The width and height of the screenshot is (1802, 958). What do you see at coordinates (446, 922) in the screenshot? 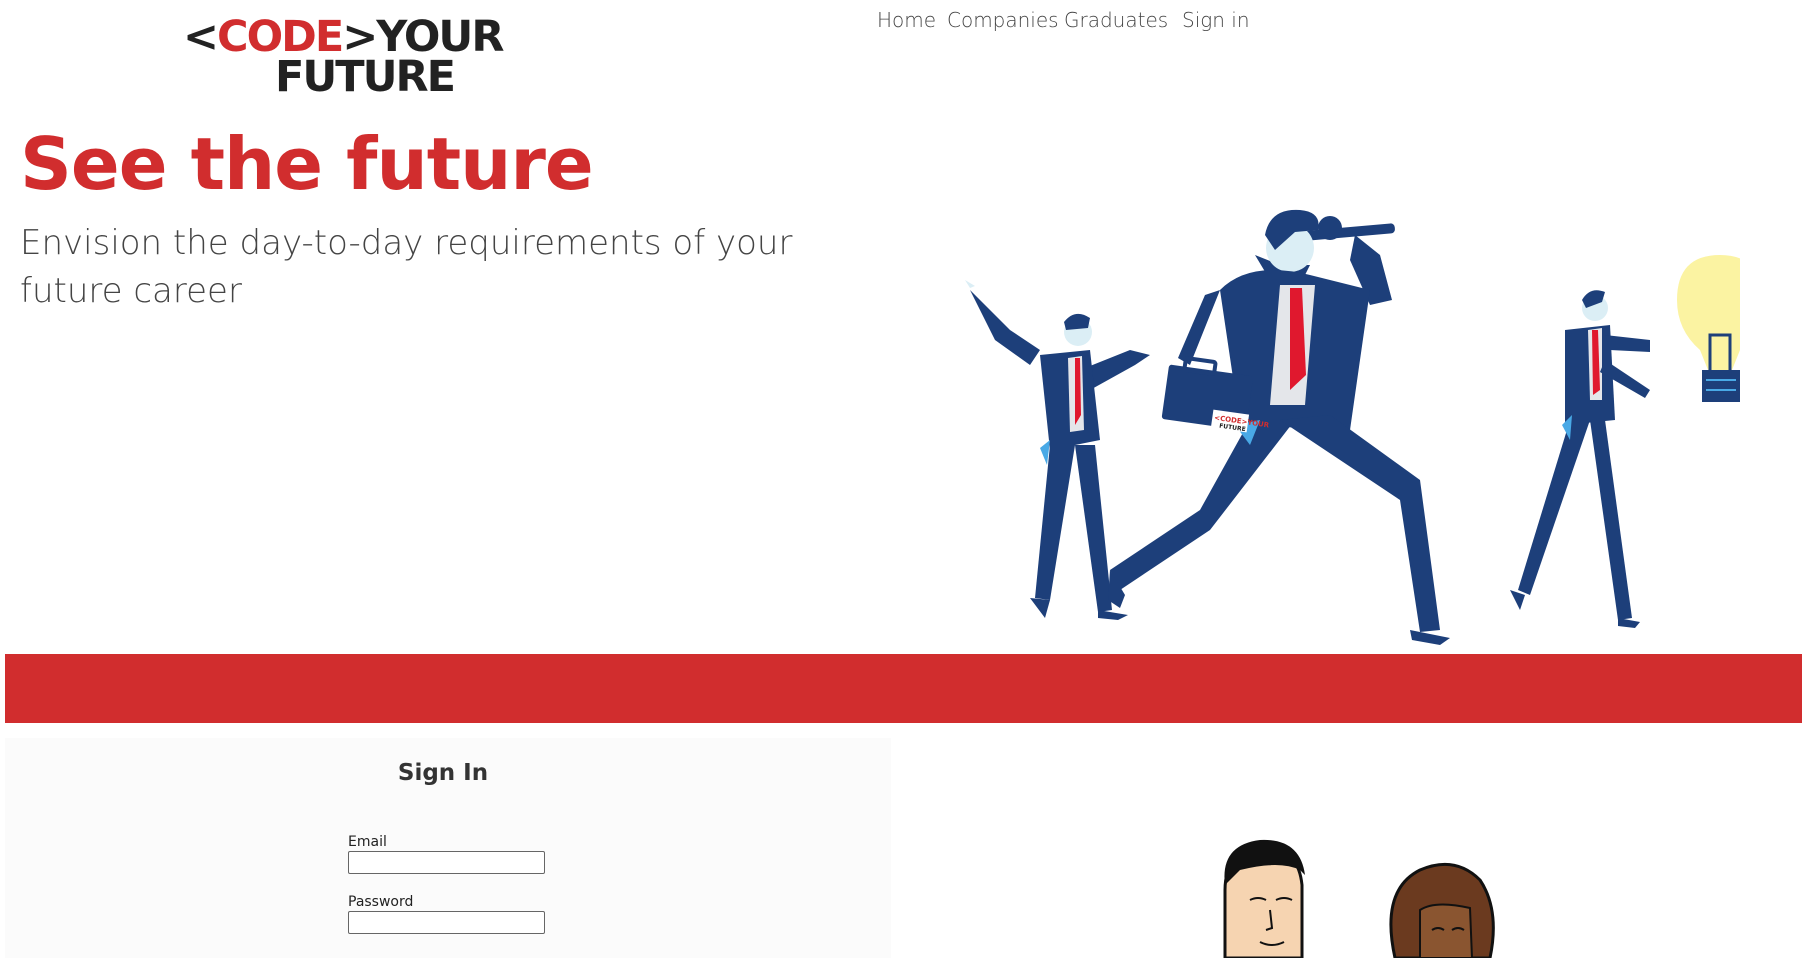
I see `password-field` at bounding box center [446, 922].